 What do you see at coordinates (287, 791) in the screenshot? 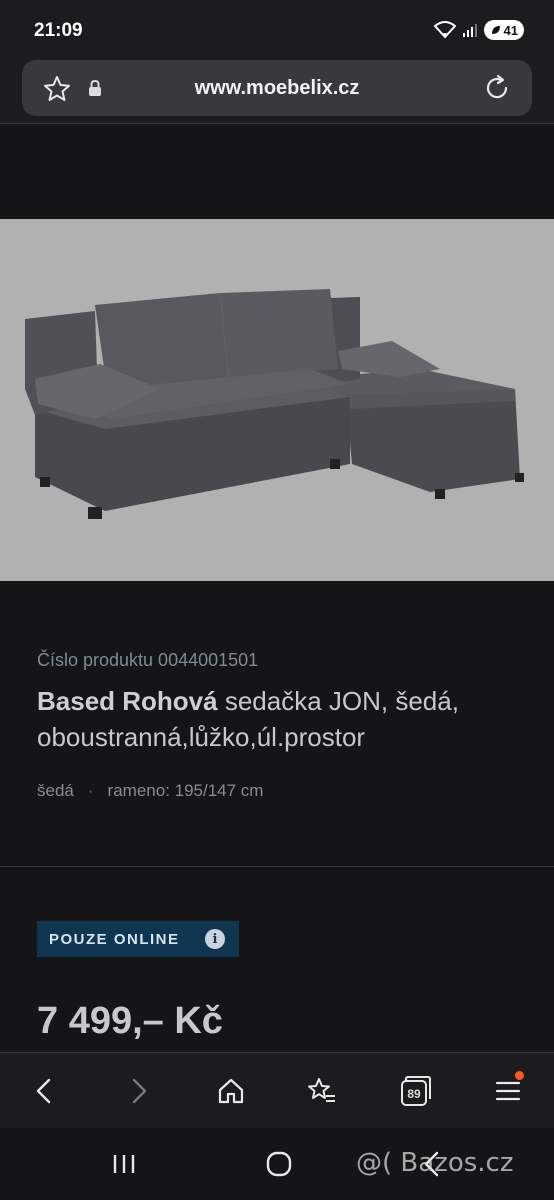
I see `product-meta: šedá · rameno: 195/147 cm` at bounding box center [287, 791].